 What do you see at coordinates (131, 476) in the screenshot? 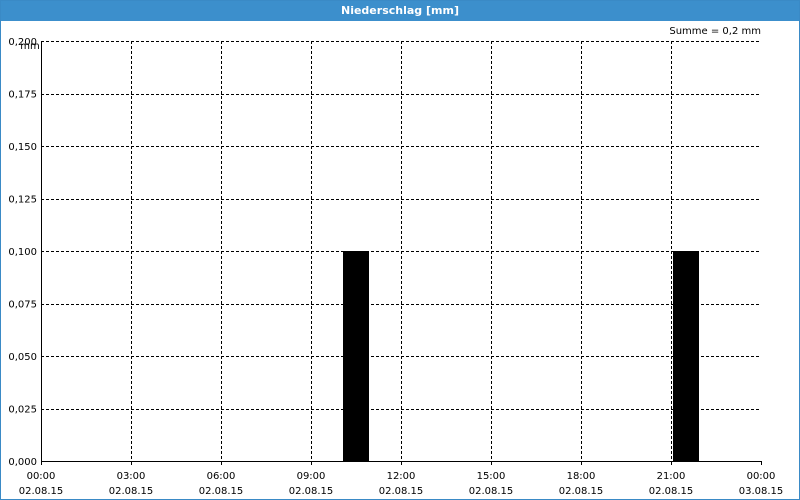
I see `x-tick-time: 03:00` at bounding box center [131, 476].